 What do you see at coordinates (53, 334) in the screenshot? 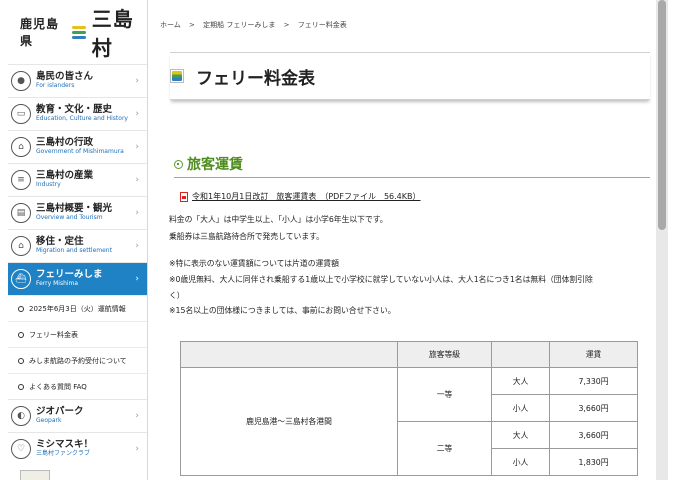
I see `subnav-label: フェリー料金表` at bounding box center [53, 334].